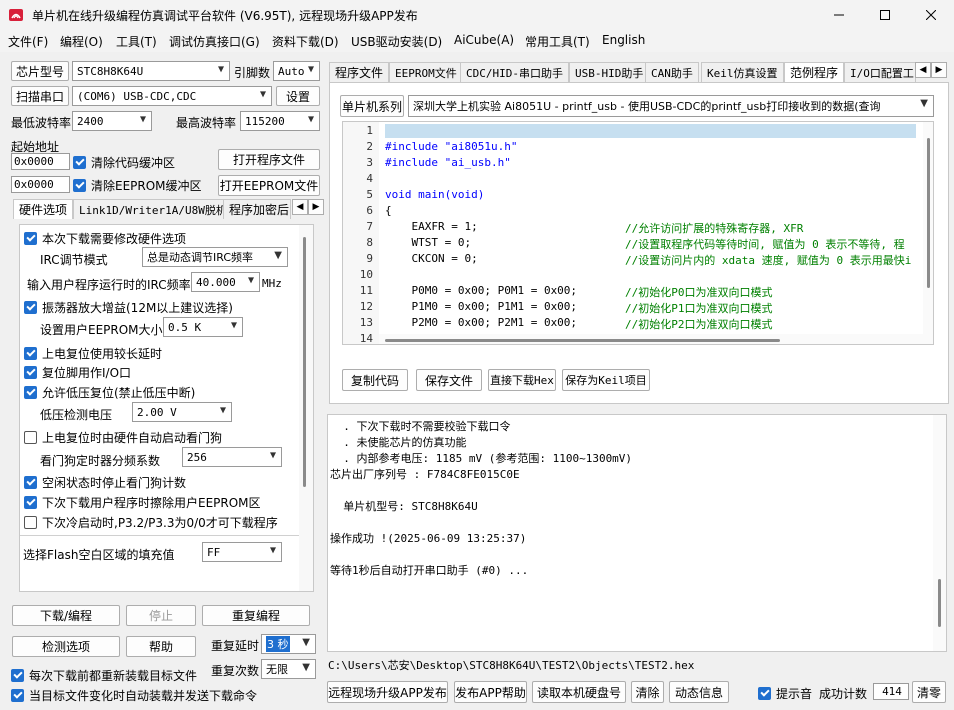  I want to click on menu-file: 文件(F), so click(28, 41).